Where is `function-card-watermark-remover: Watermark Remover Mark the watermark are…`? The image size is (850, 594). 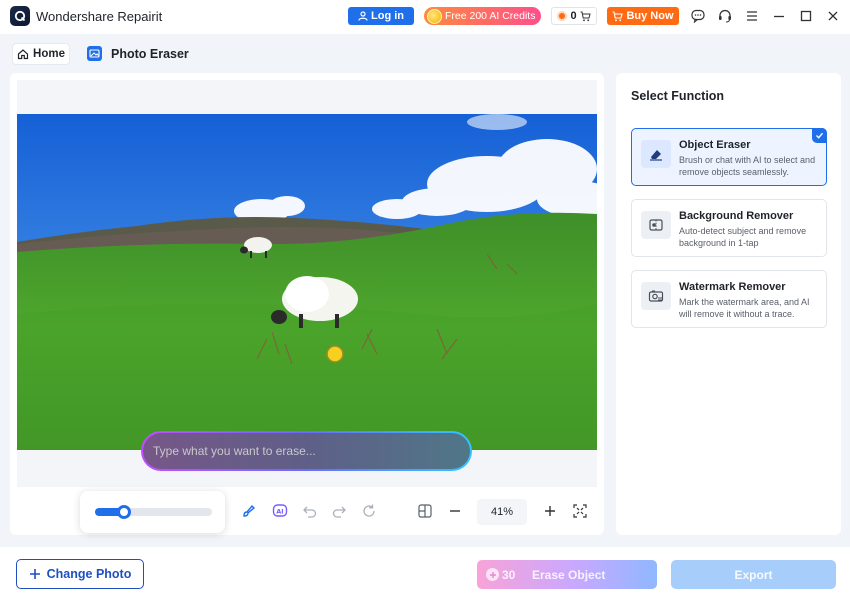 function-card-watermark-remover: Watermark Remover Mark the watermark are… is located at coordinates (729, 299).